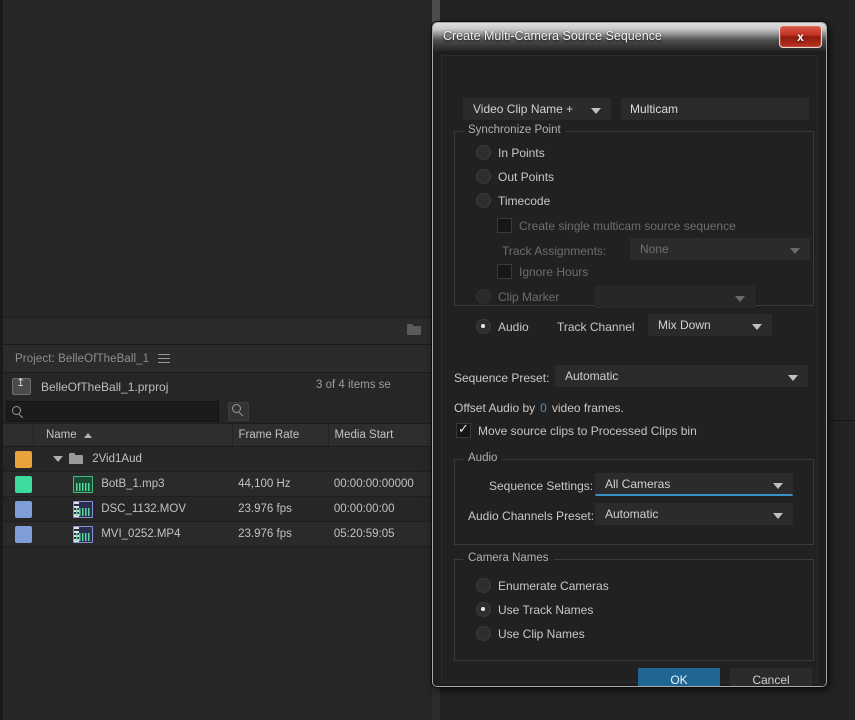 This screenshot has width=855, height=720. I want to click on row-name-label: DSC_1132.MOV, so click(143, 509).